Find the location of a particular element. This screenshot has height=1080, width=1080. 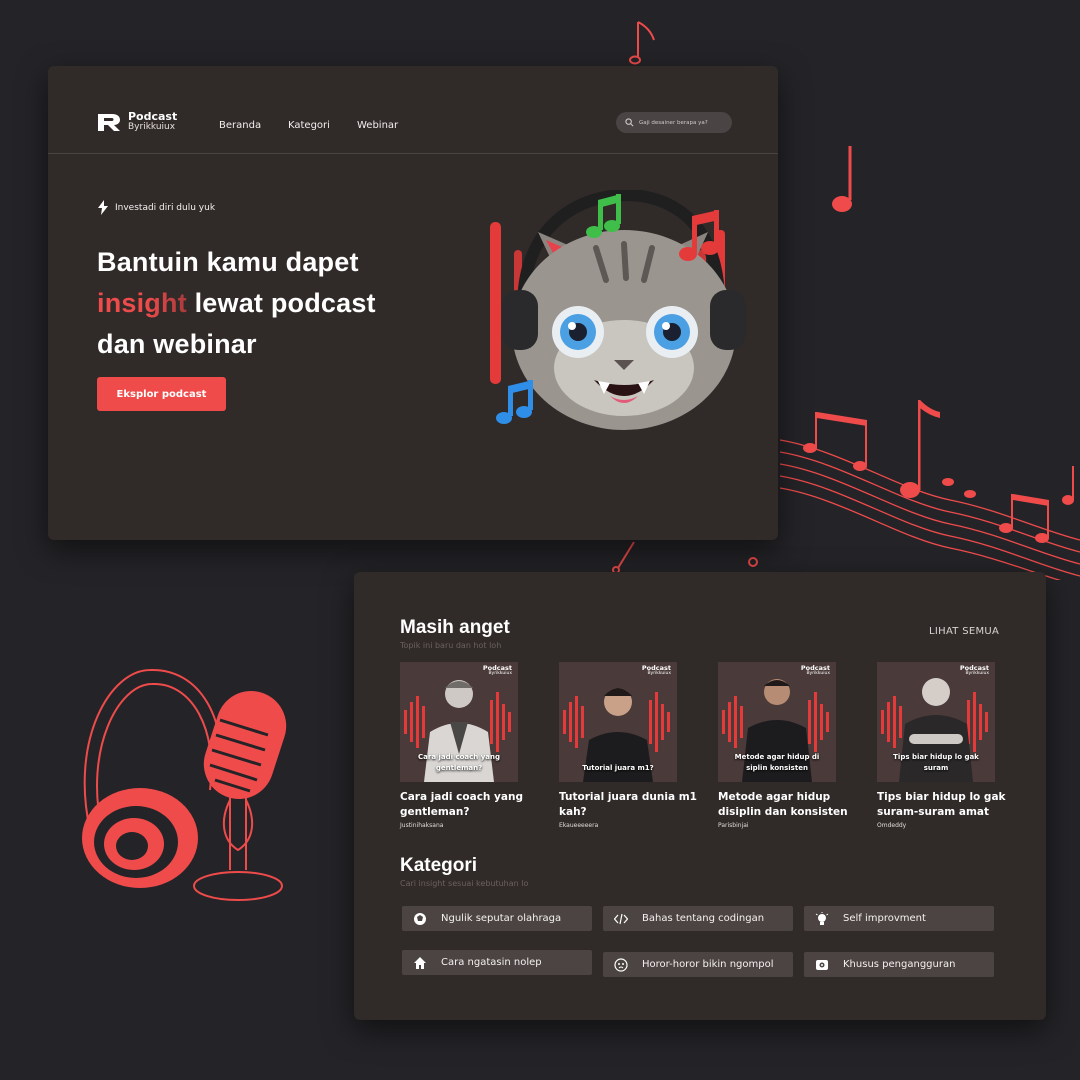

category-label: Khusus pengangguran is located at coordinates (899, 964).